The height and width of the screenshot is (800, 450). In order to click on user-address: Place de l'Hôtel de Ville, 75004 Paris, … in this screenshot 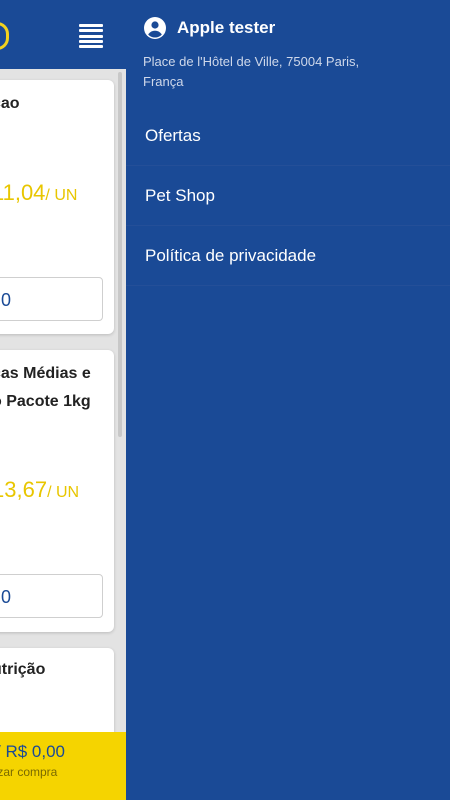, I will do `click(251, 71)`.